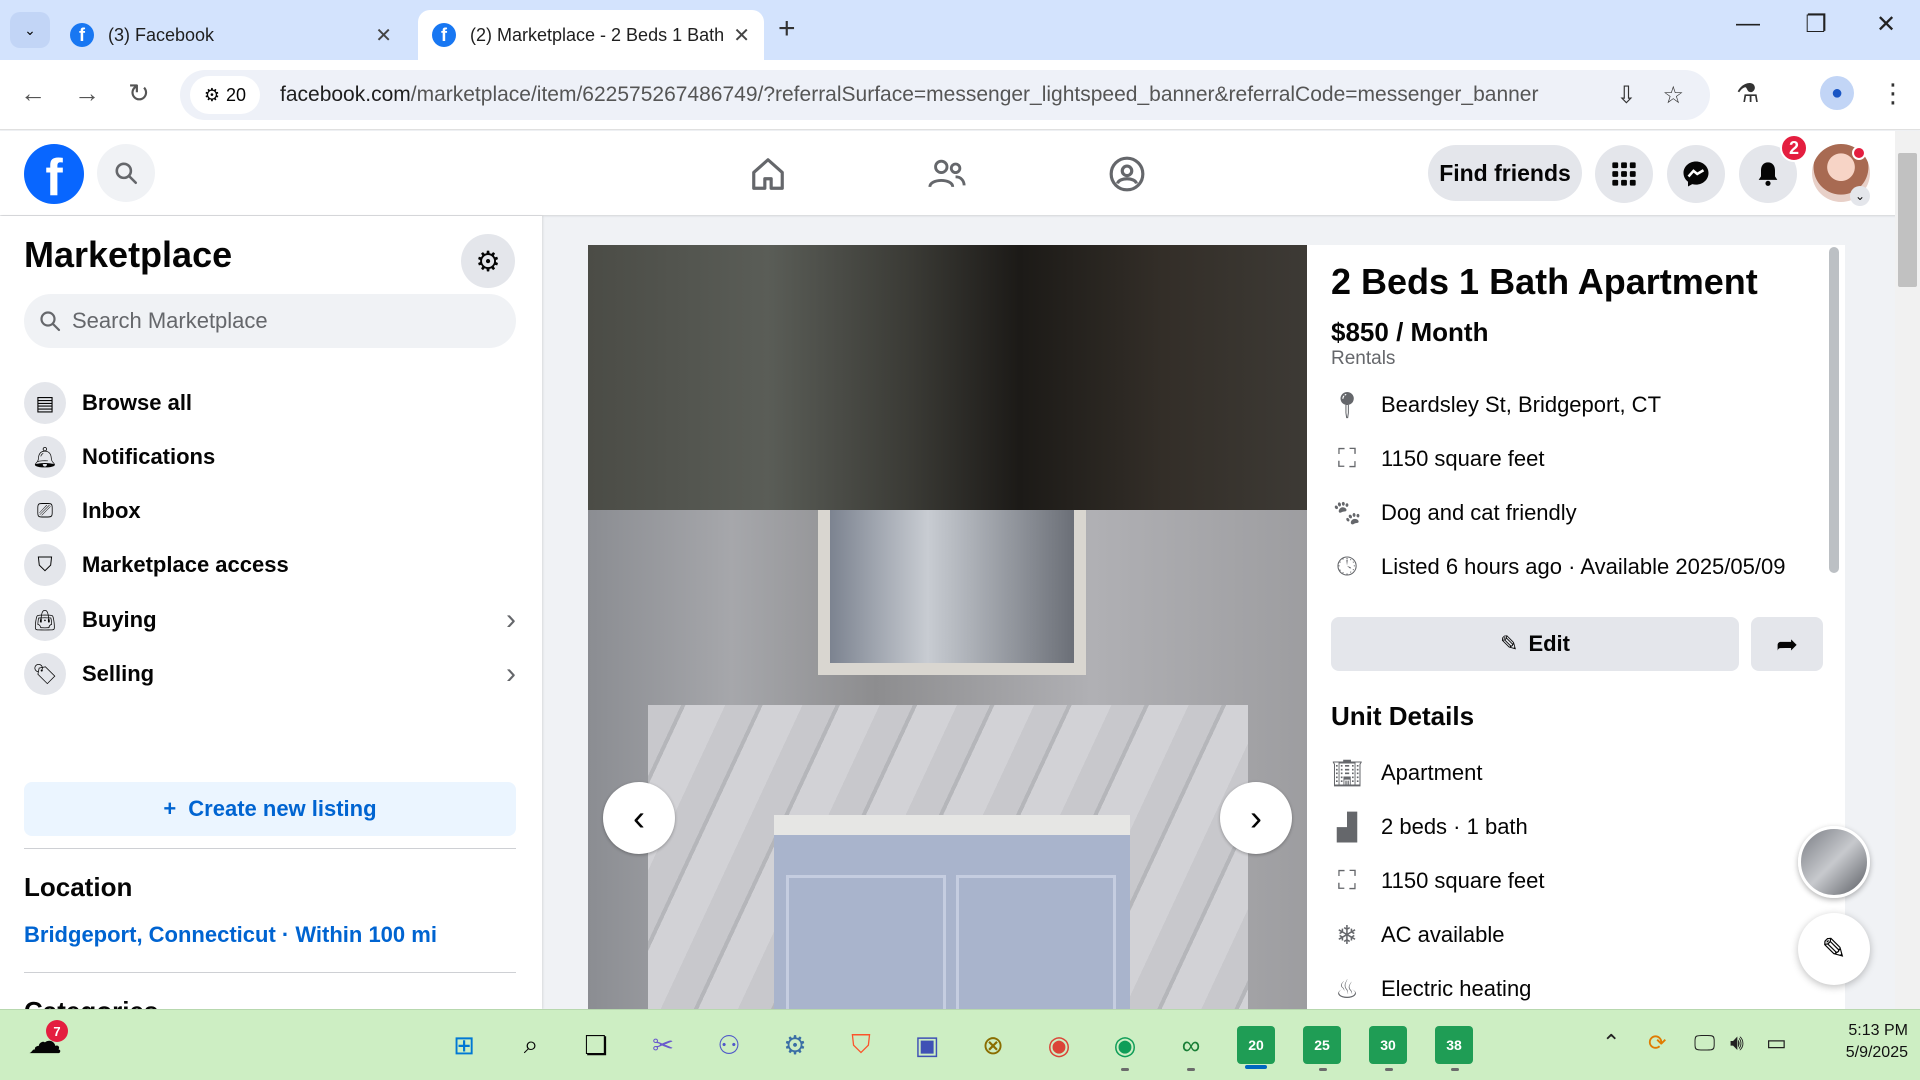  What do you see at coordinates (787, 29) in the screenshot?
I see `new-tab-button: +` at bounding box center [787, 29].